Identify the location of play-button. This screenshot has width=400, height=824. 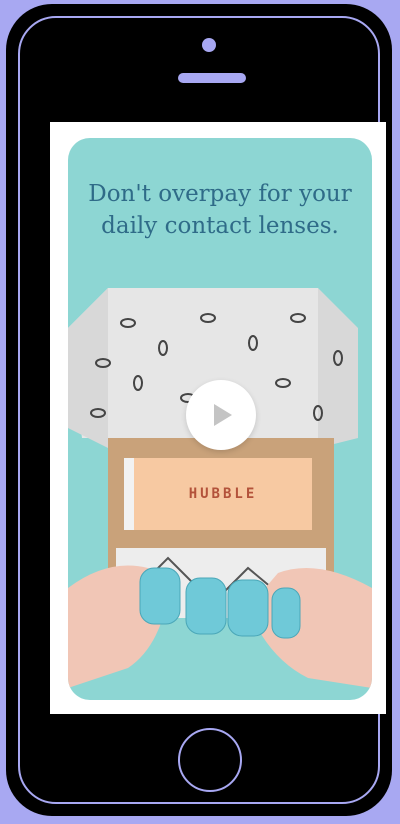
(221, 415).